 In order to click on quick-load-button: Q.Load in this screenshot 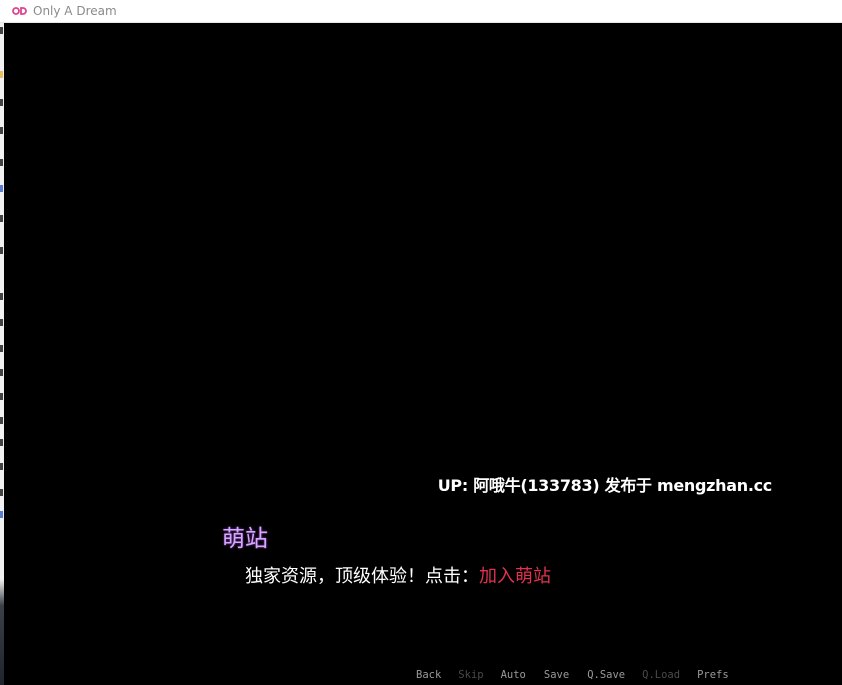, I will do `click(661, 675)`.